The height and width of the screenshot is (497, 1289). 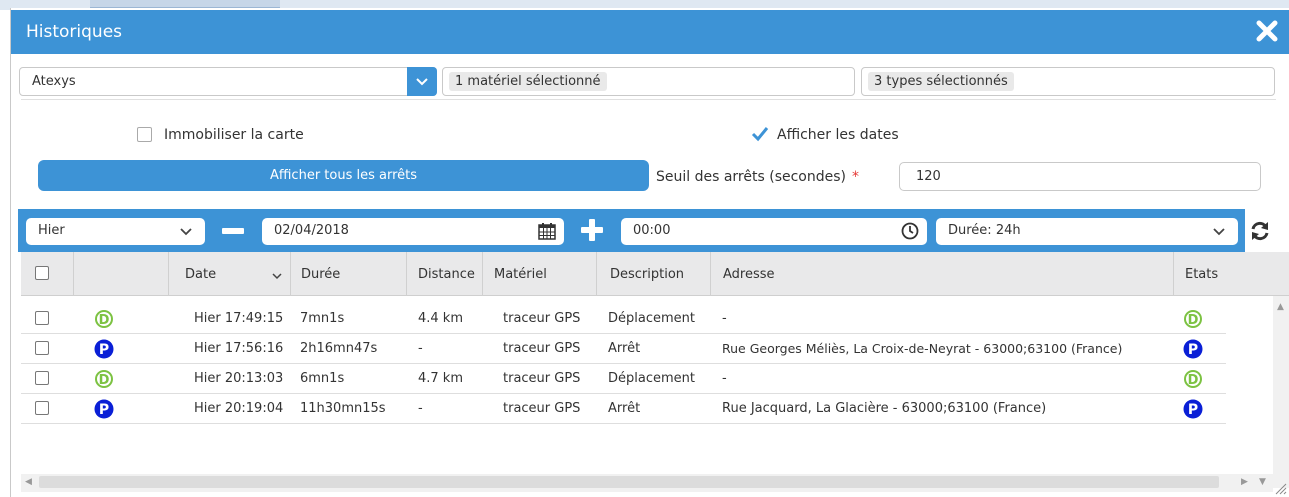 I want to click on header-select-all, so click(x=47, y=274).